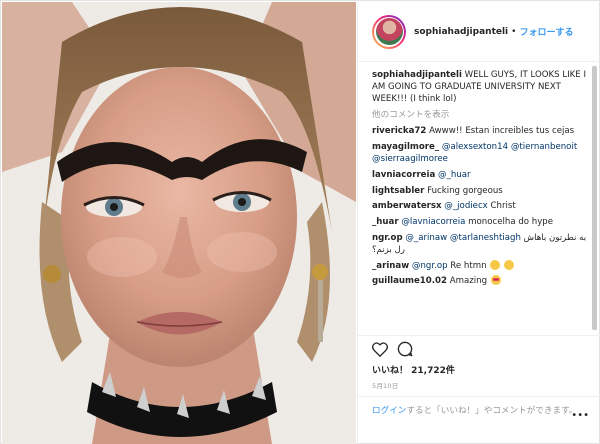 This screenshot has height=444, width=600. What do you see at coordinates (426, 238) in the screenshot?
I see `comment-mention: @_arinaw` at bounding box center [426, 238].